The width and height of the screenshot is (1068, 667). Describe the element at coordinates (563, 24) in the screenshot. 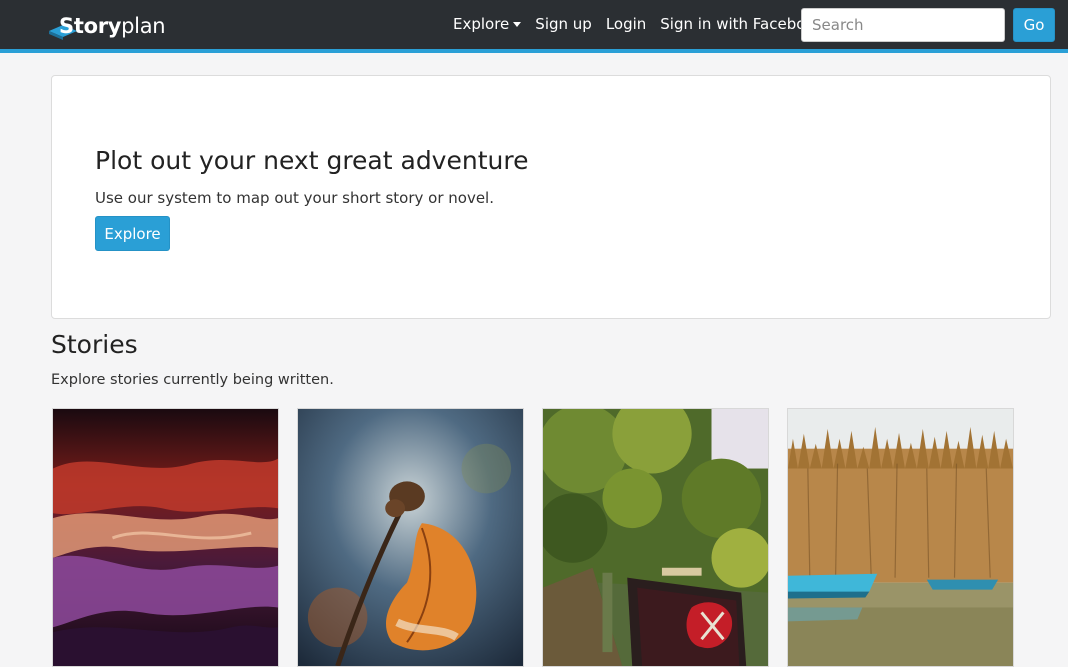

I see `nav-signup-link: Sign up` at that location.